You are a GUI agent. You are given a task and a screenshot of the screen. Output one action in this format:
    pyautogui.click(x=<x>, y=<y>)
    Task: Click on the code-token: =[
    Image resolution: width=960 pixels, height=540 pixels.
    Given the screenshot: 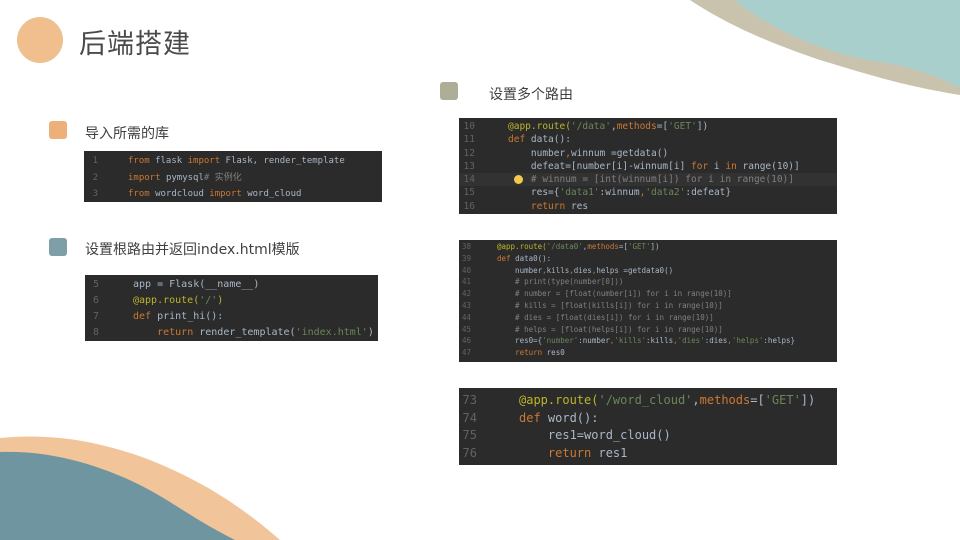 What is the action you would take?
    pyautogui.click(x=623, y=246)
    